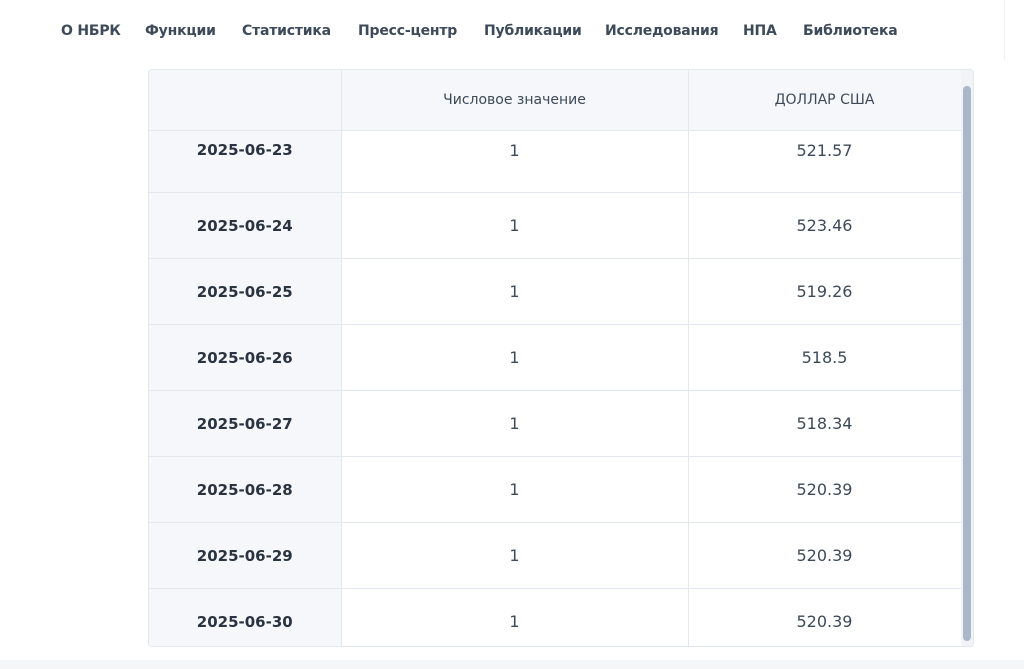 This screenshot has width=1024, height=669. I want to click on table-row: 2025-06-24 1 523.46, so click(555, 225).